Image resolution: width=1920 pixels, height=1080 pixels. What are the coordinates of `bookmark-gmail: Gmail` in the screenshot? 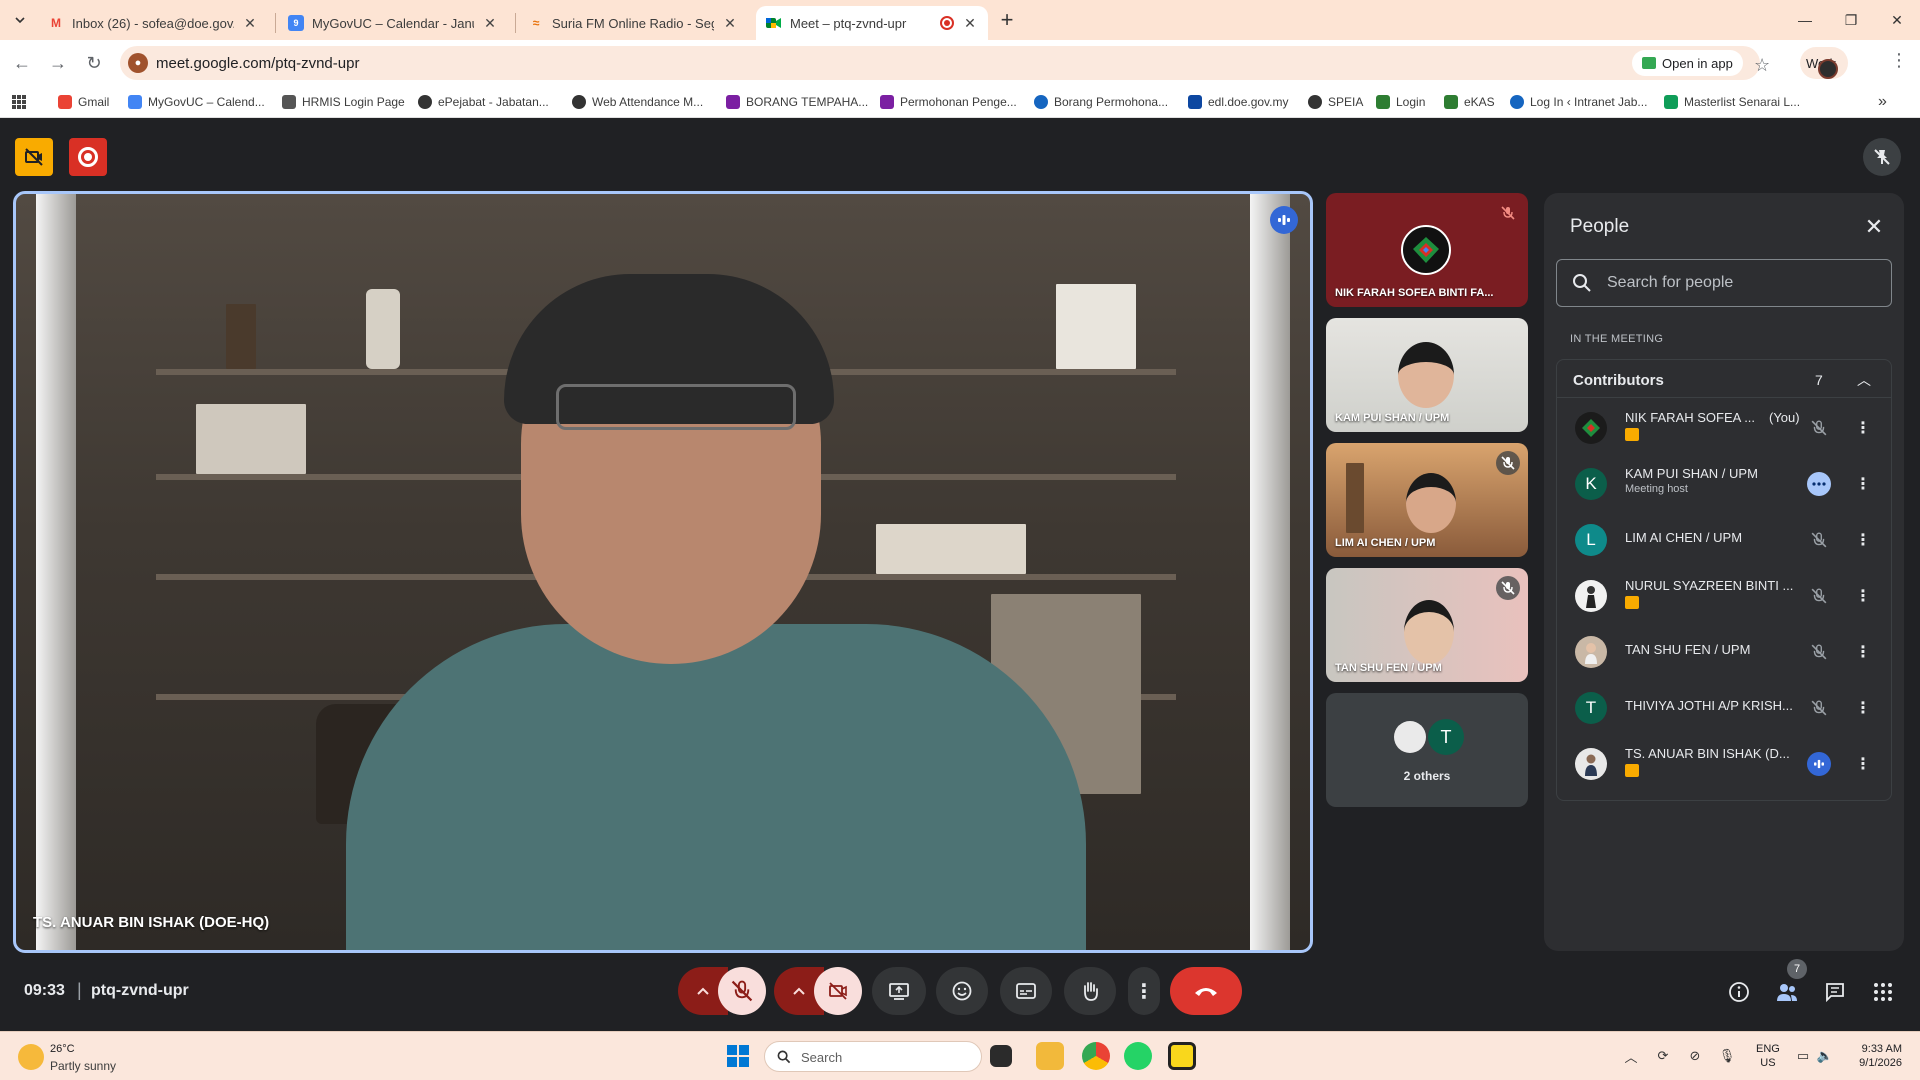 It's located at (83, 102).